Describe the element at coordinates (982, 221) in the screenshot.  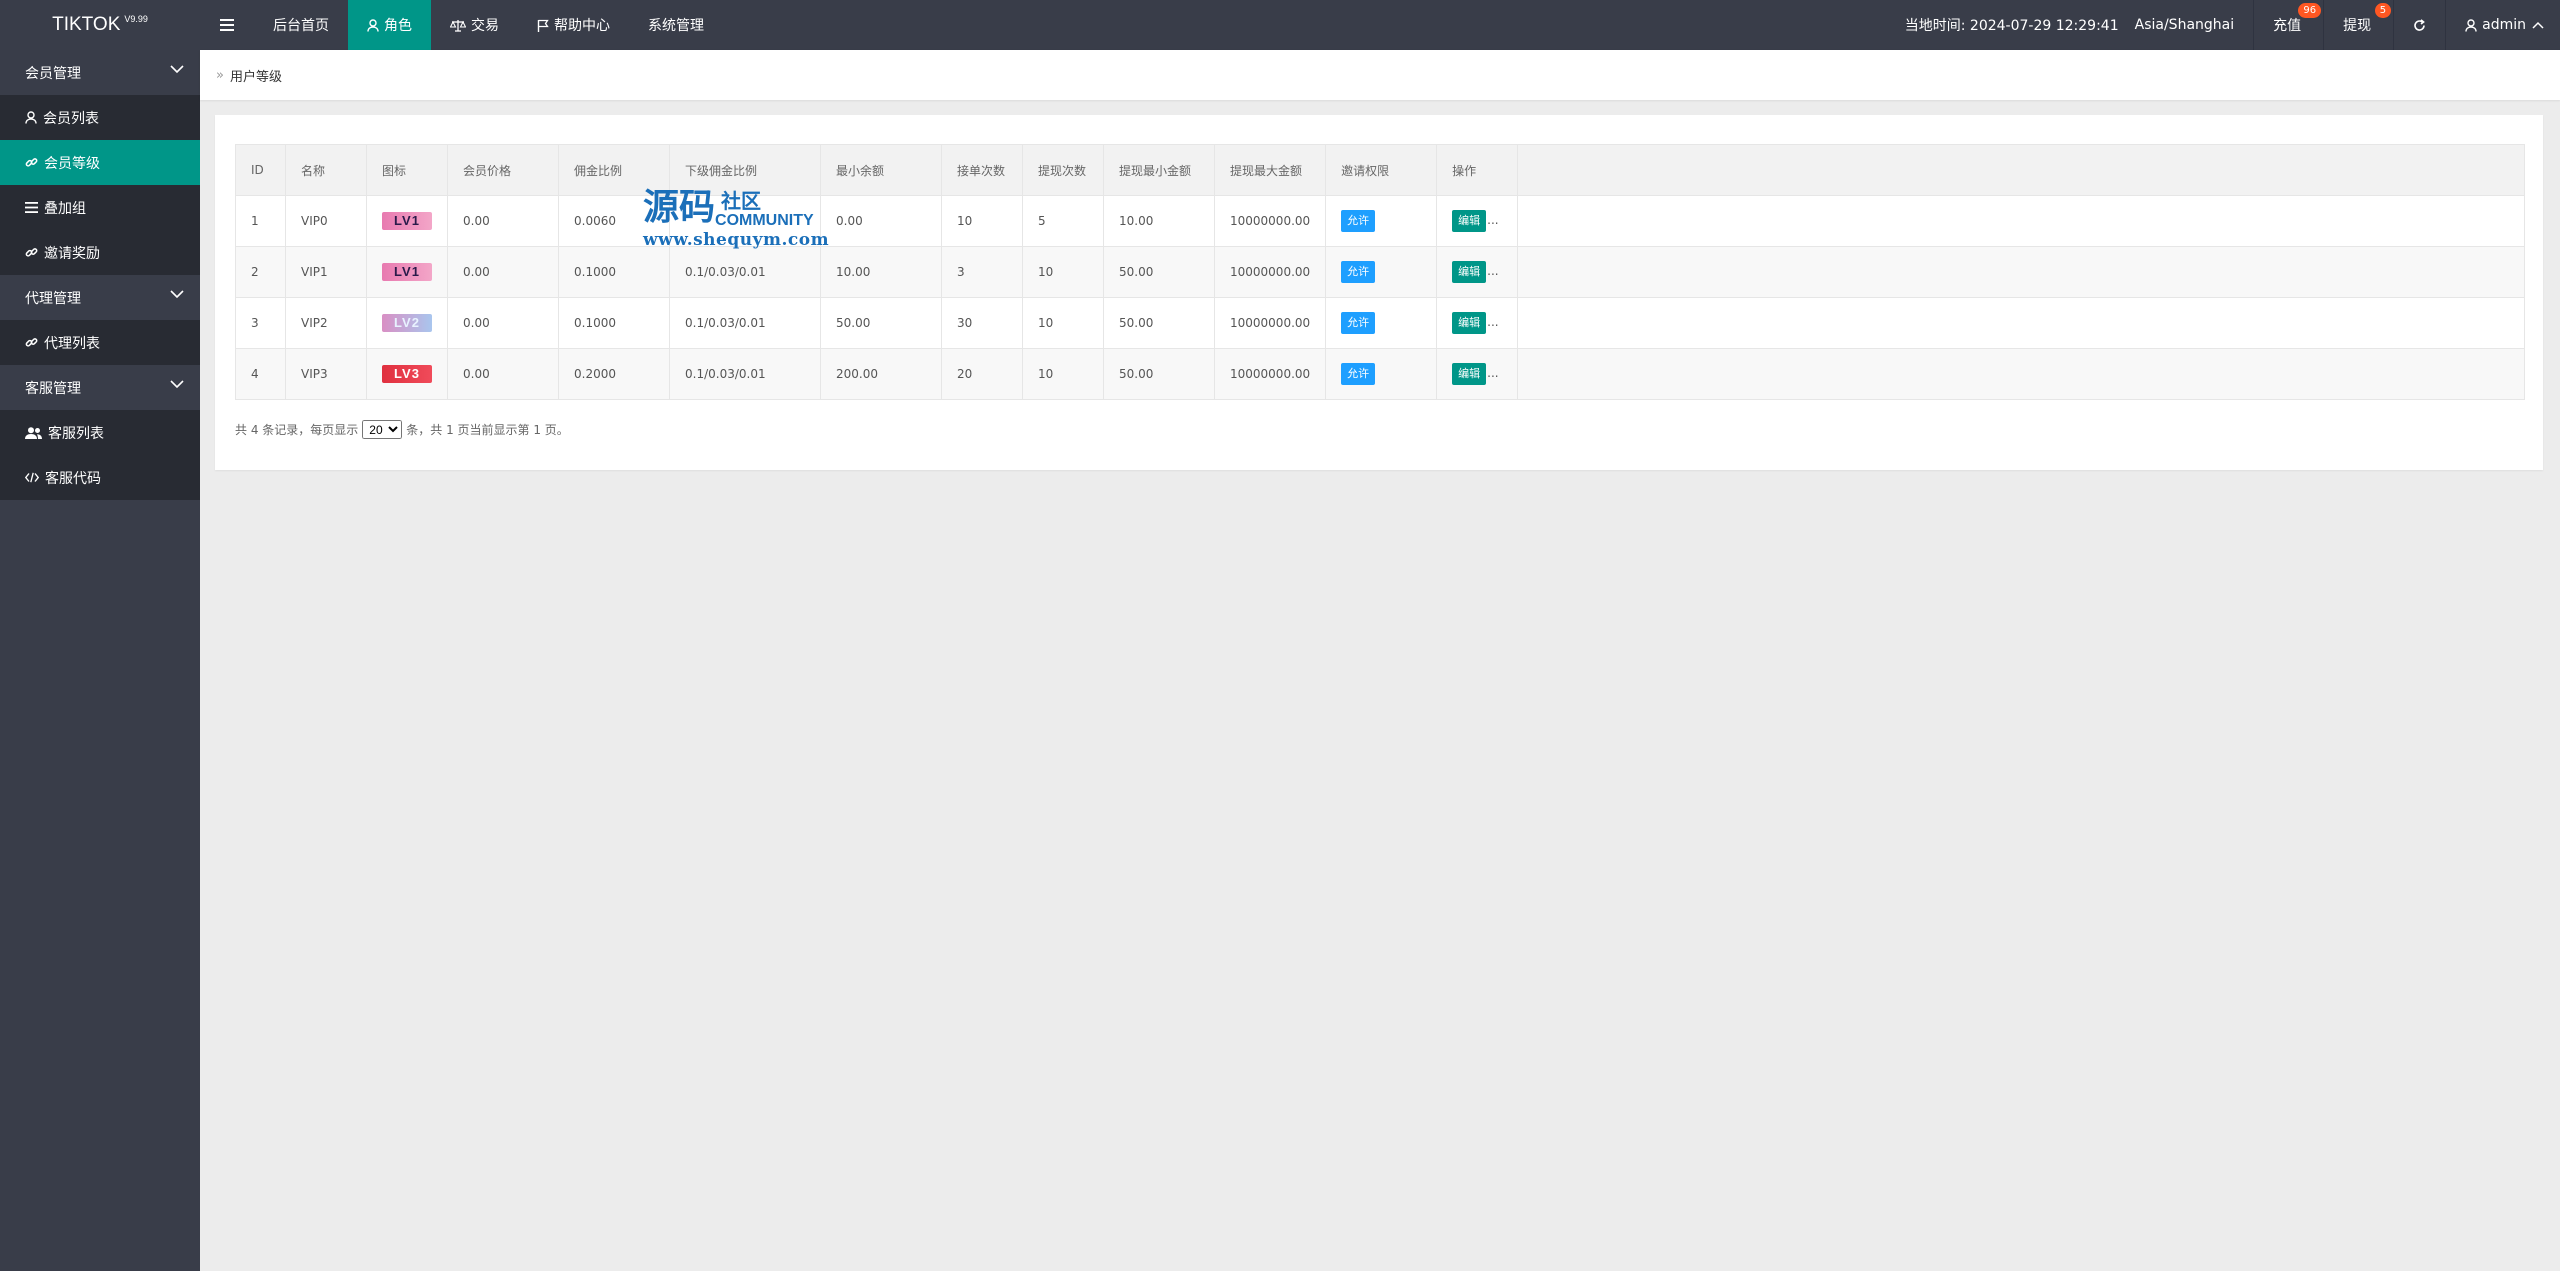
I see `cell-orders: 10` at that location.